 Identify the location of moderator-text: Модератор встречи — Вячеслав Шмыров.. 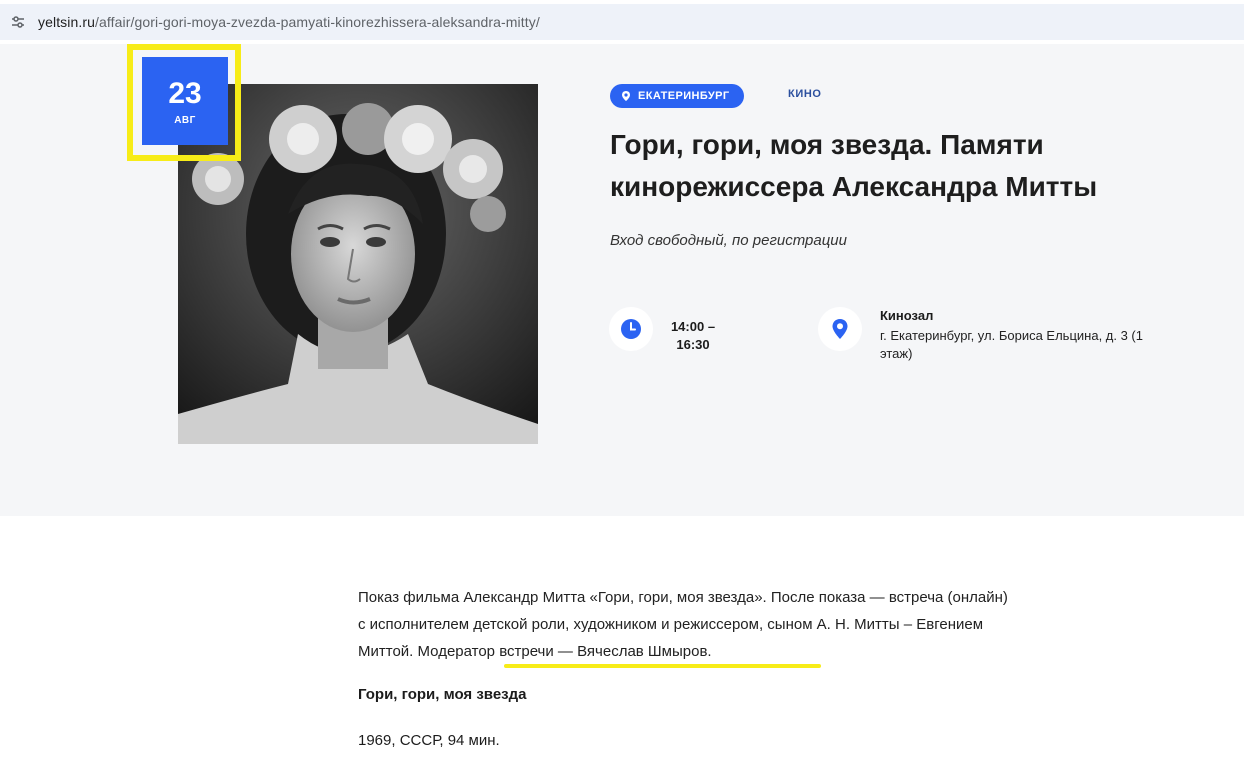
(564, 651).